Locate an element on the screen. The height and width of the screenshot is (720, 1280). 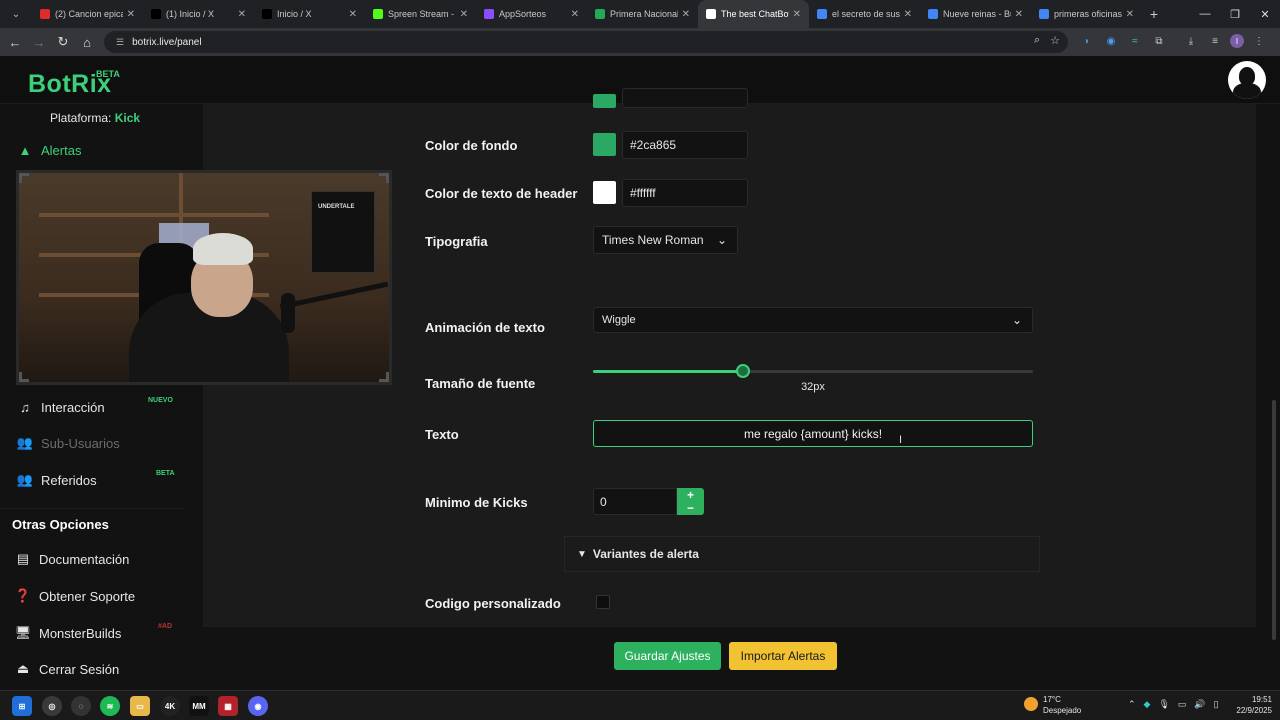
browser-tab: Inicio / X ✕ is located at coordinates (309, 14).